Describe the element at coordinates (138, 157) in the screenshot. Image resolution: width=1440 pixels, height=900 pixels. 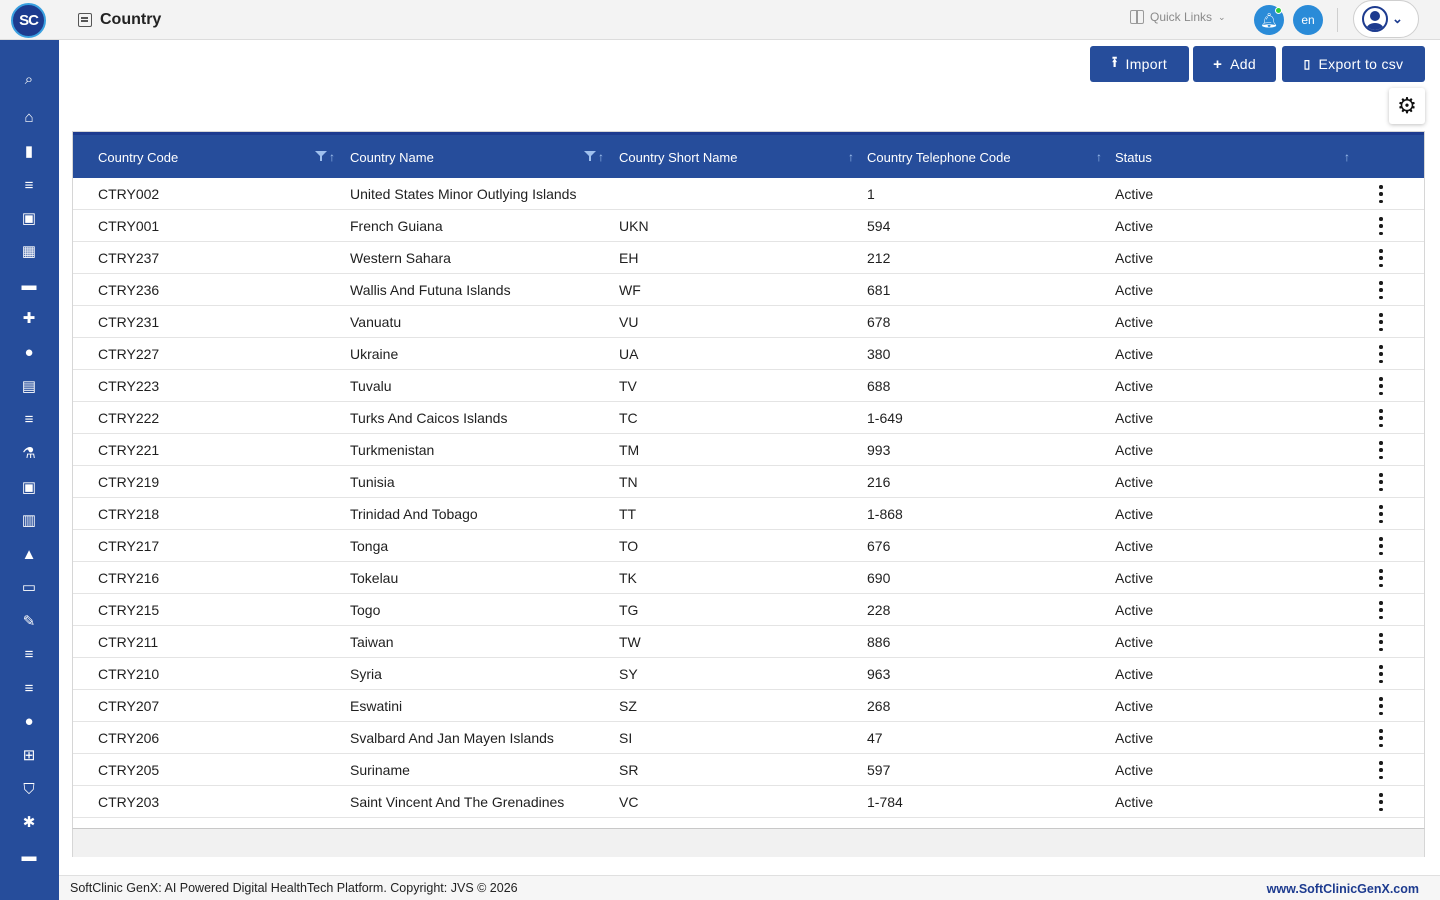
I see `column-header-country-code: Country Code` at that location.